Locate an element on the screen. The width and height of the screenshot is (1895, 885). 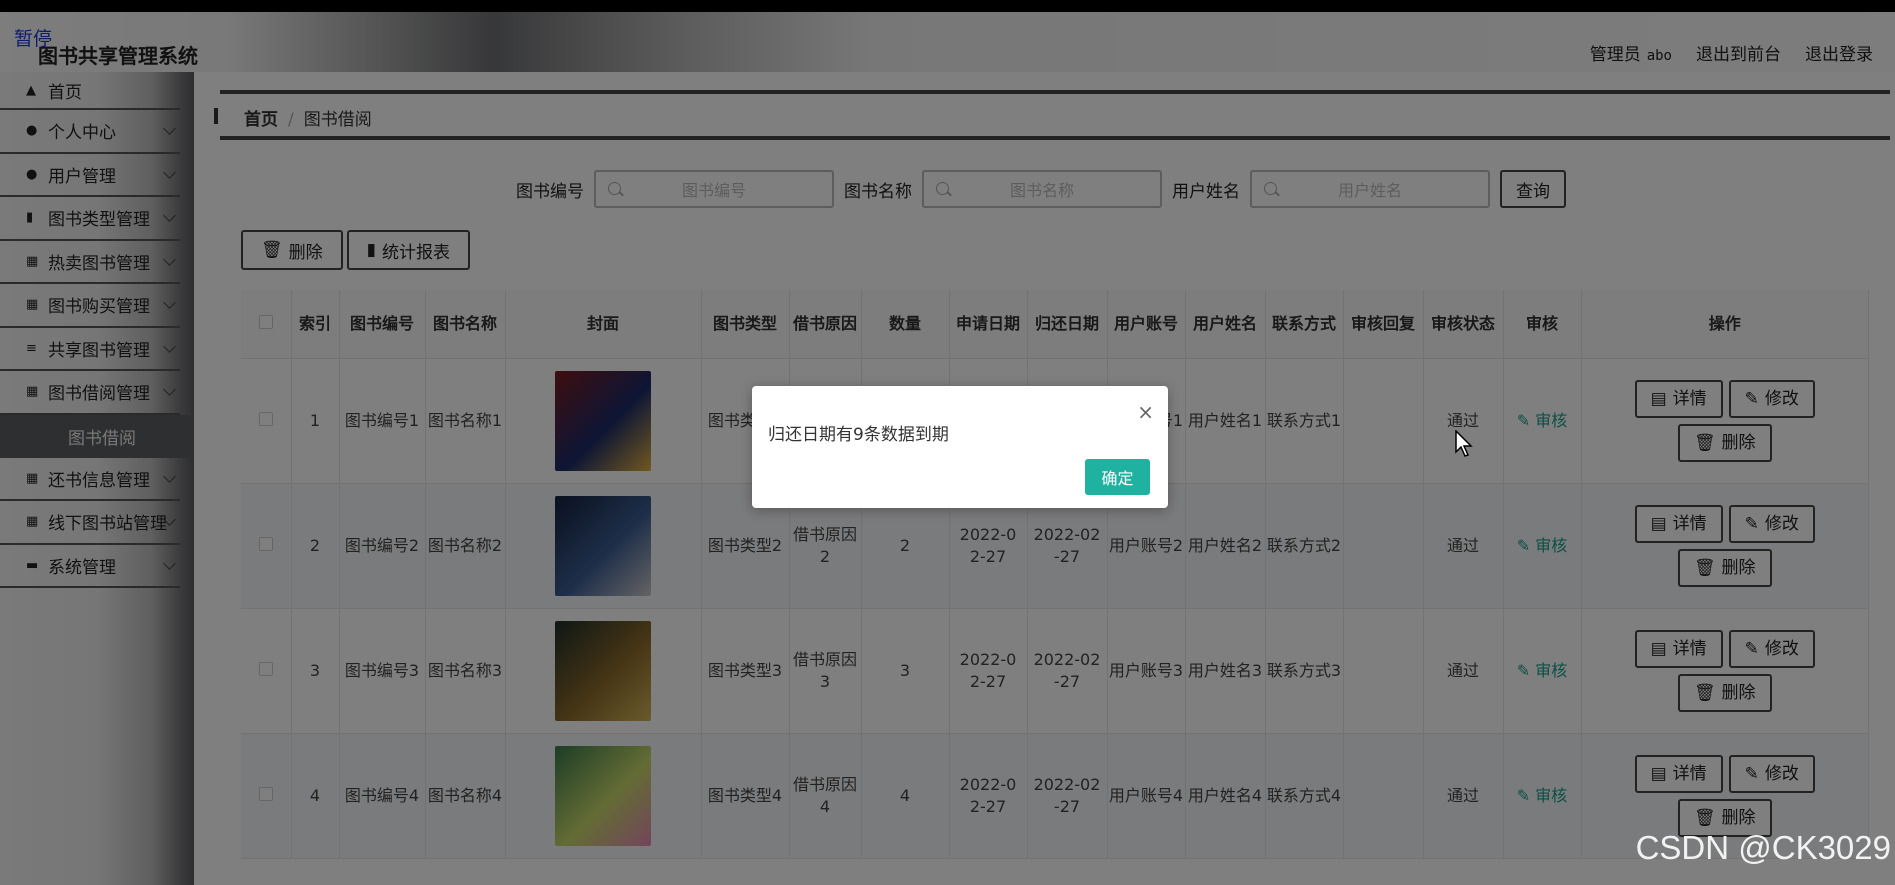
alert-message: 归还日期有9条数据到期 is located at coordinates (858, 435).